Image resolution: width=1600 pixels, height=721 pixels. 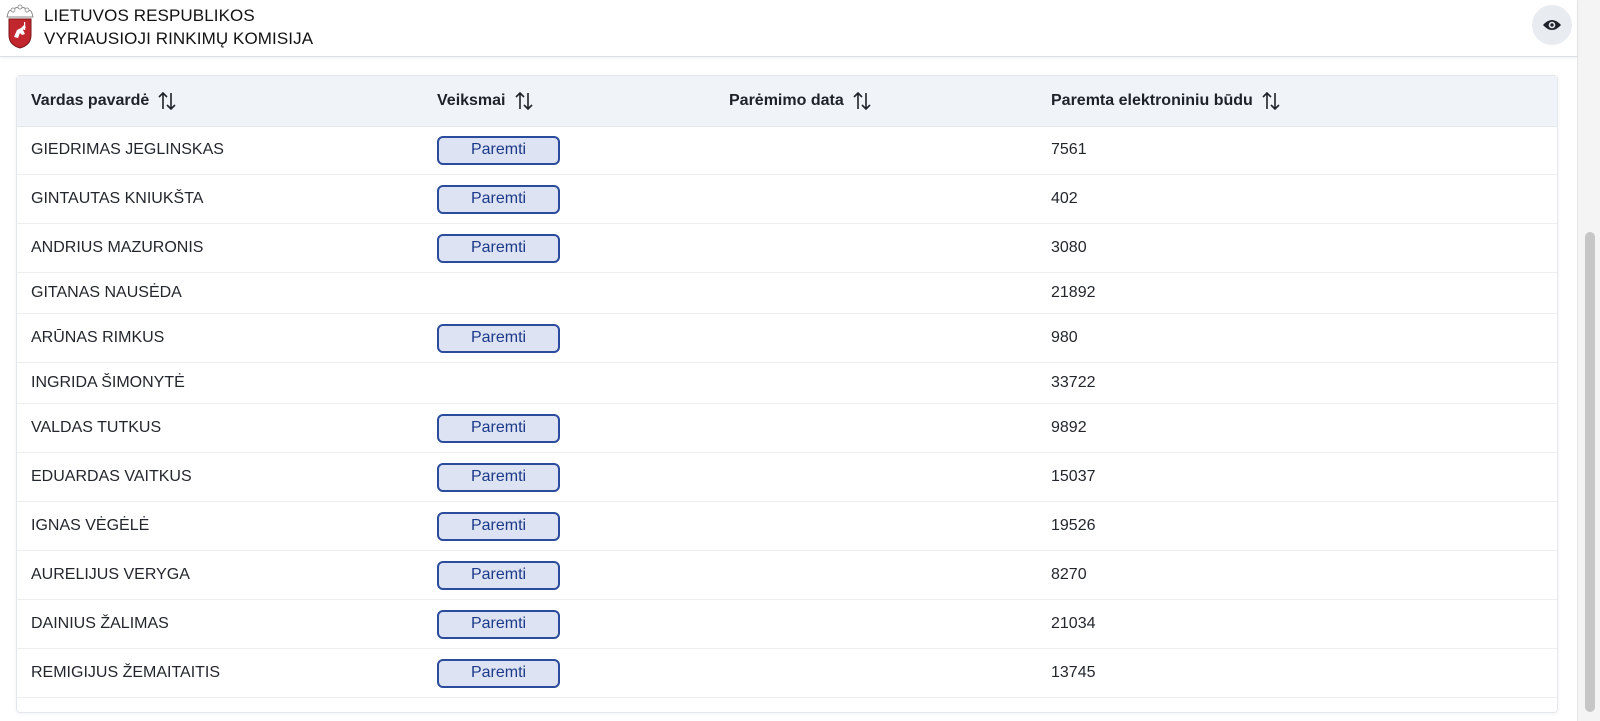 What do you see at coordinates (104, 101) in the screenshot?
I see `column-header-name: Vardas pavardė` at bounding box center [104, 101].